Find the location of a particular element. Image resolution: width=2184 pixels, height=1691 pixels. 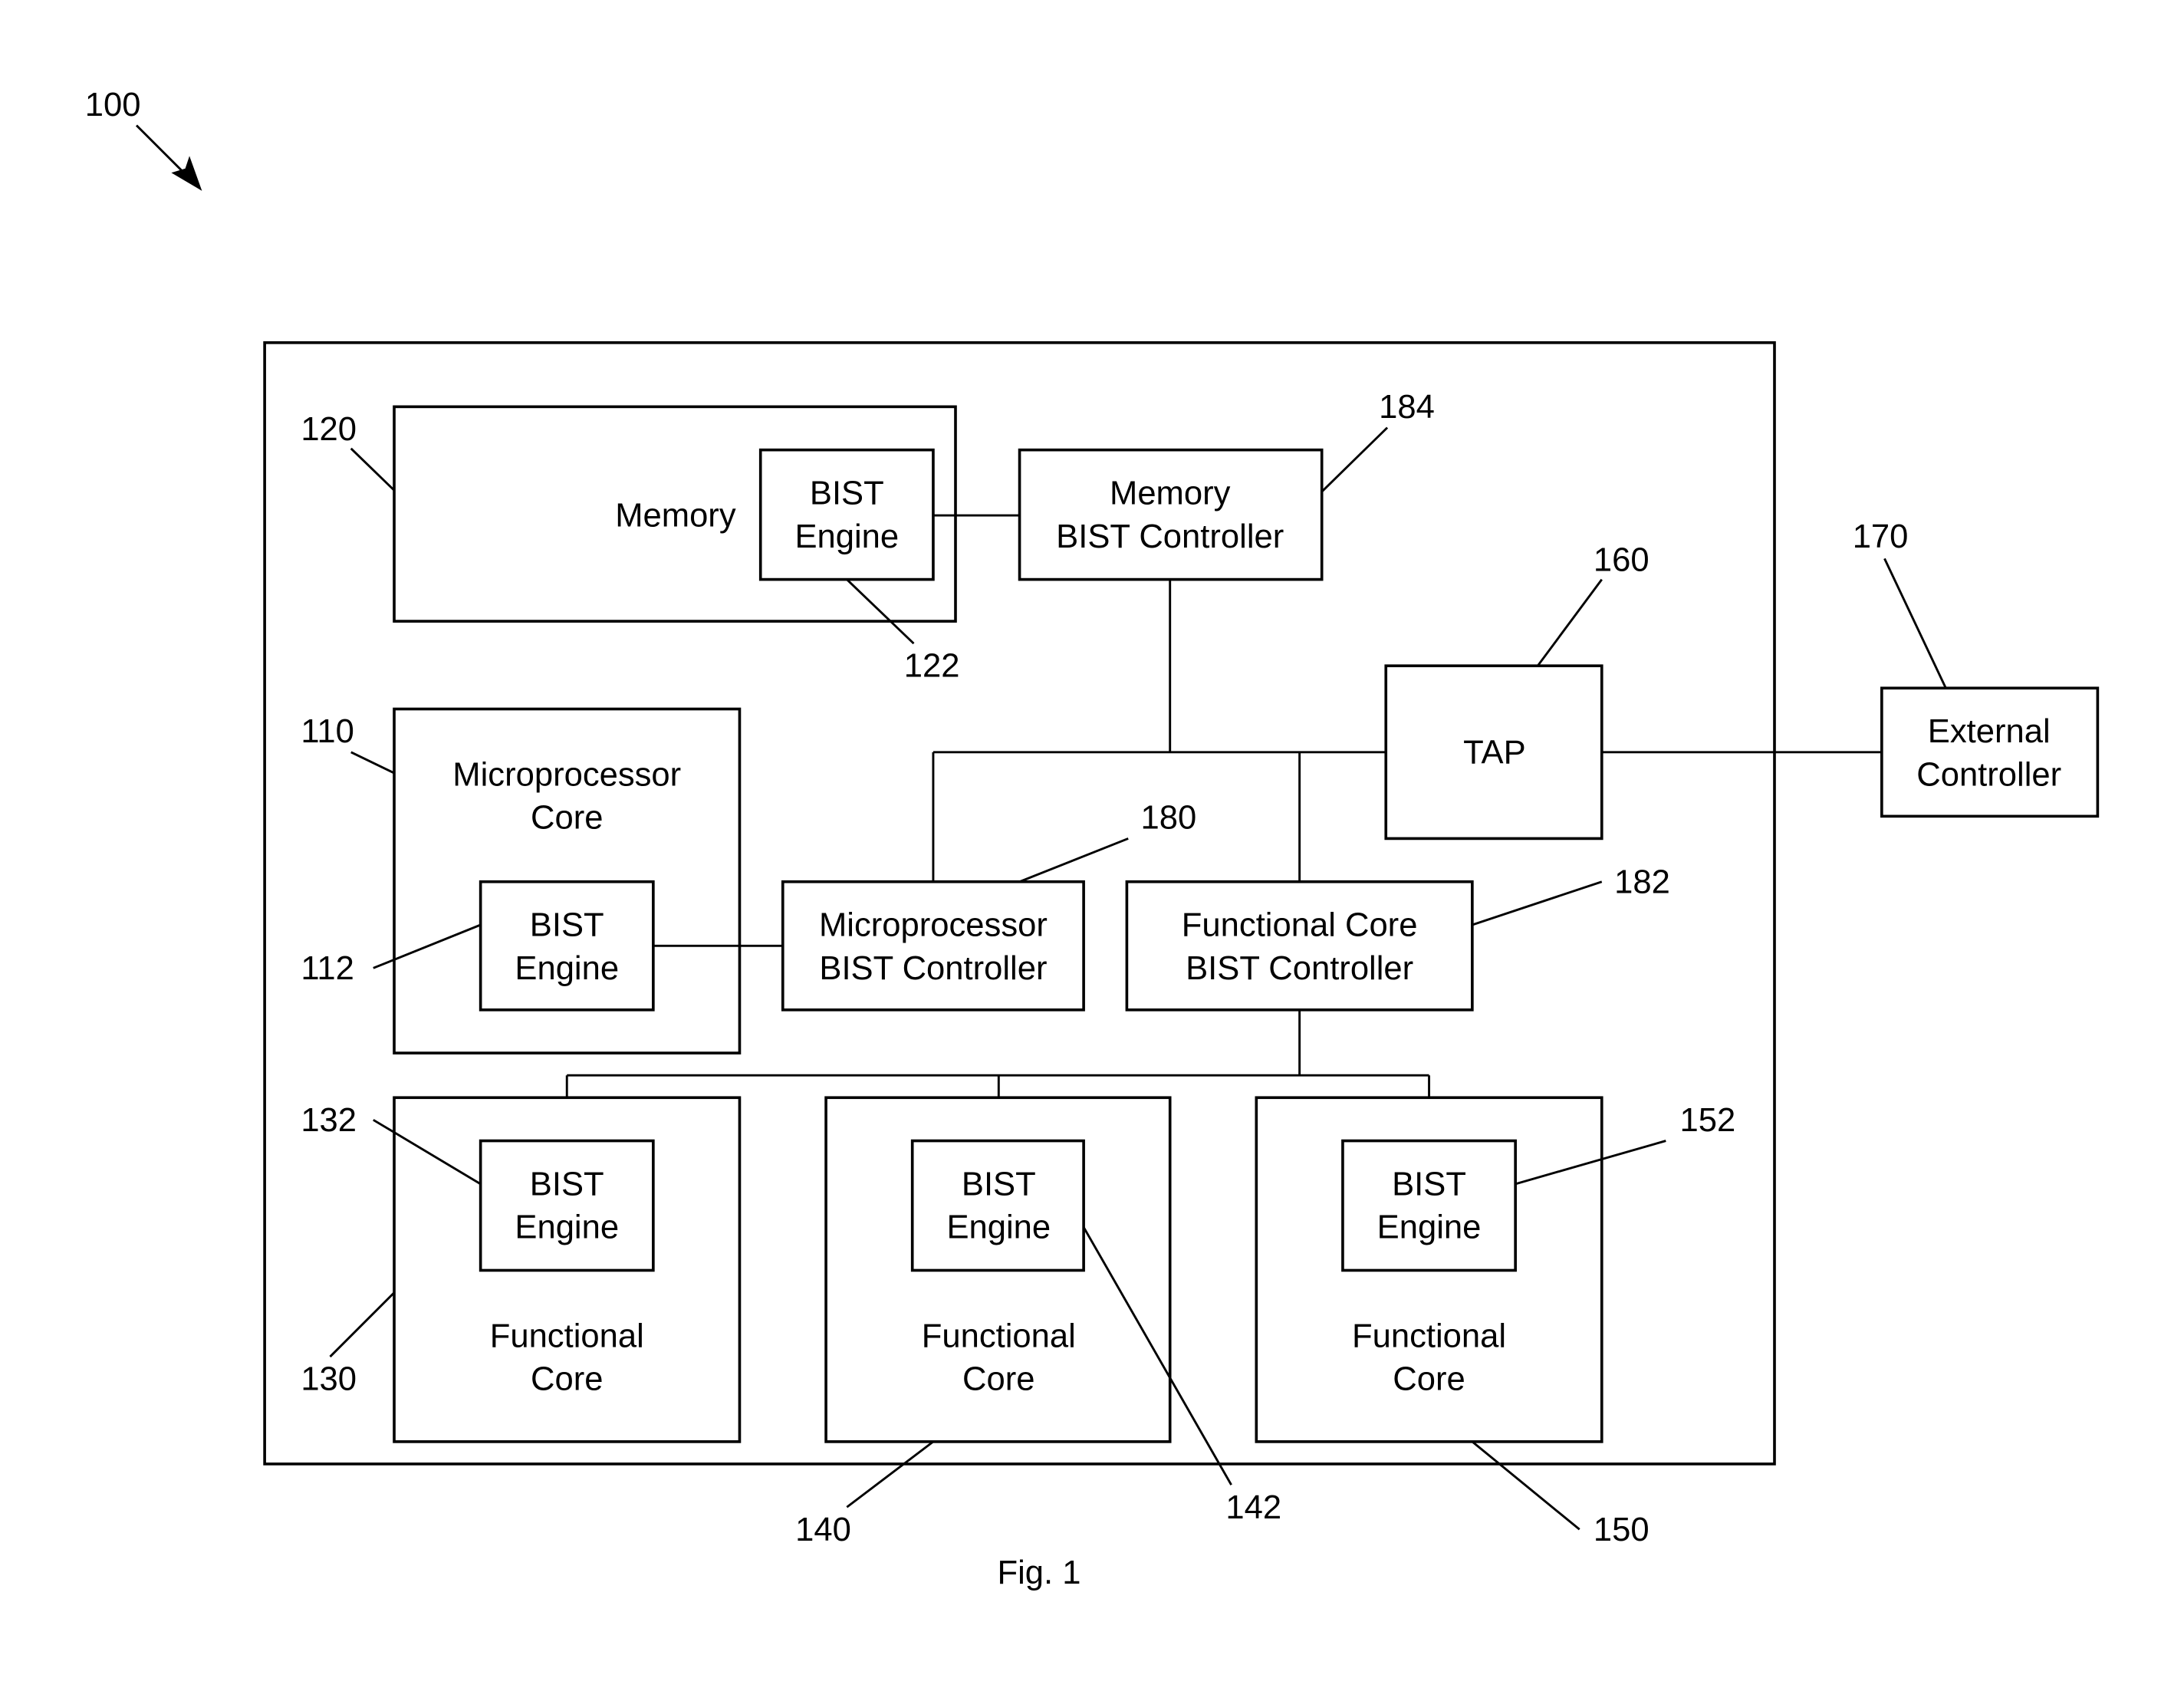

memory-bist-engine-box is located at coordinates (846, 514).